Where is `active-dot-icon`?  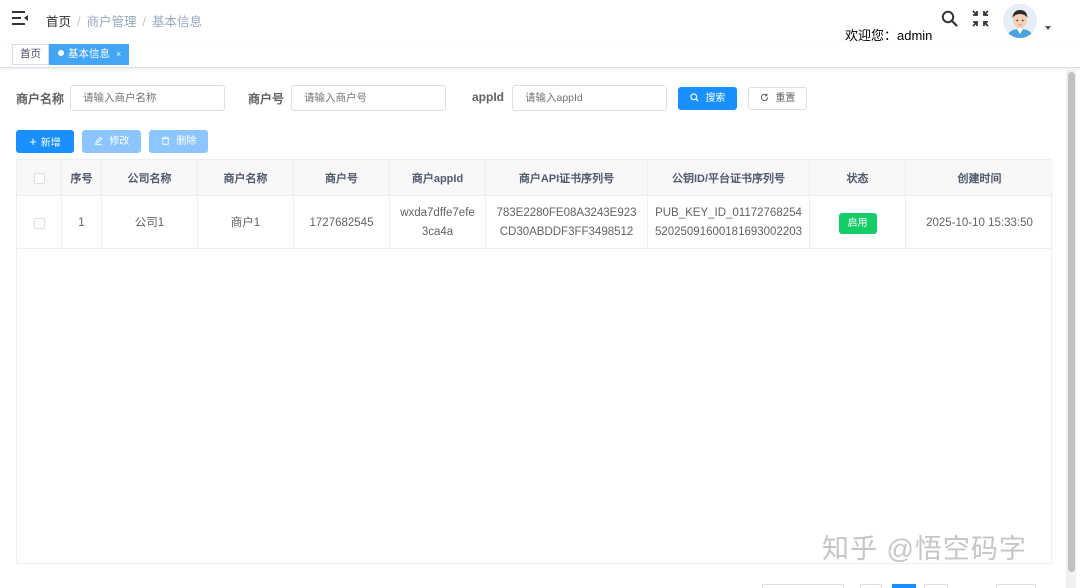 active-dot-icon is located at coordinates (61, 53).